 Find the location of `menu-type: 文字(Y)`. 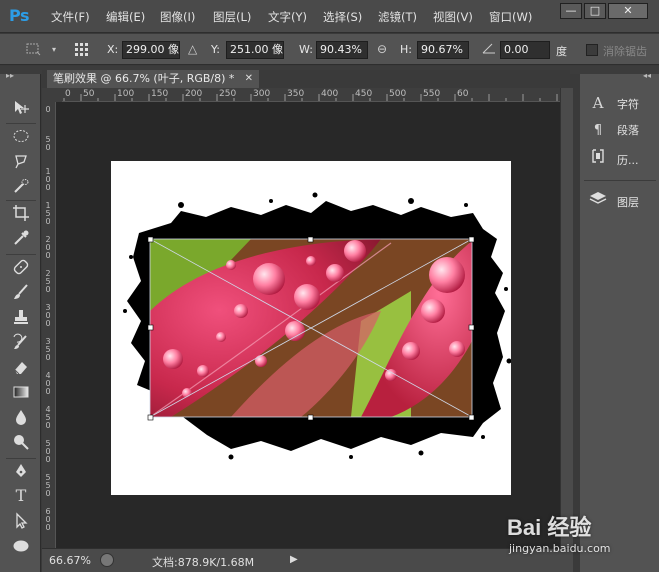

menu-type: 文字(Y) is located at coordinates (287, 17).